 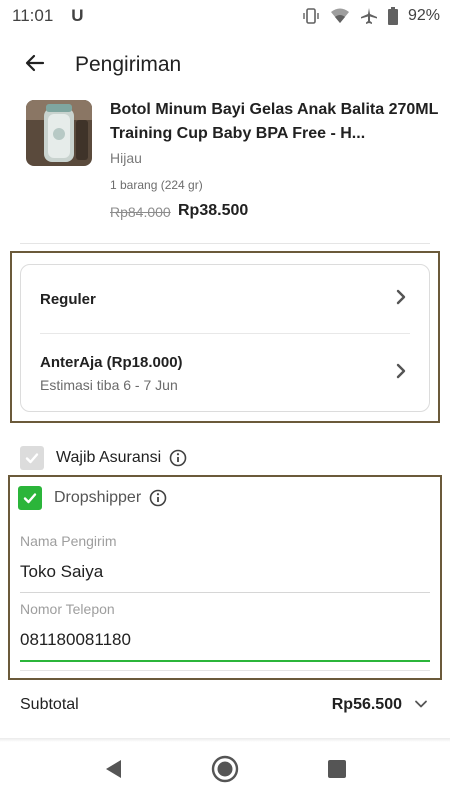 I want to click on courier-label: AnterAja (Rp18.000), so click(x=111, y=362).